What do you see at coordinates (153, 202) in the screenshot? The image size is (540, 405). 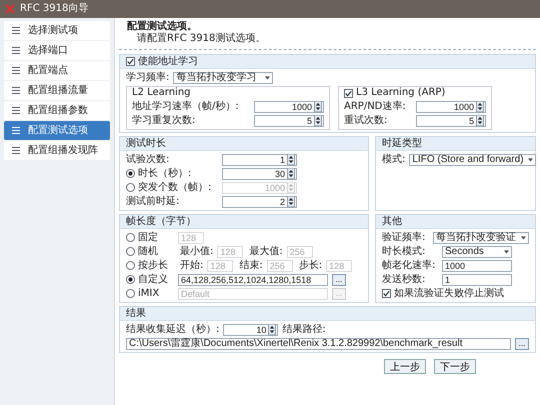 I see `field-label: 测试前时延:` at bounding box center [153, 202].